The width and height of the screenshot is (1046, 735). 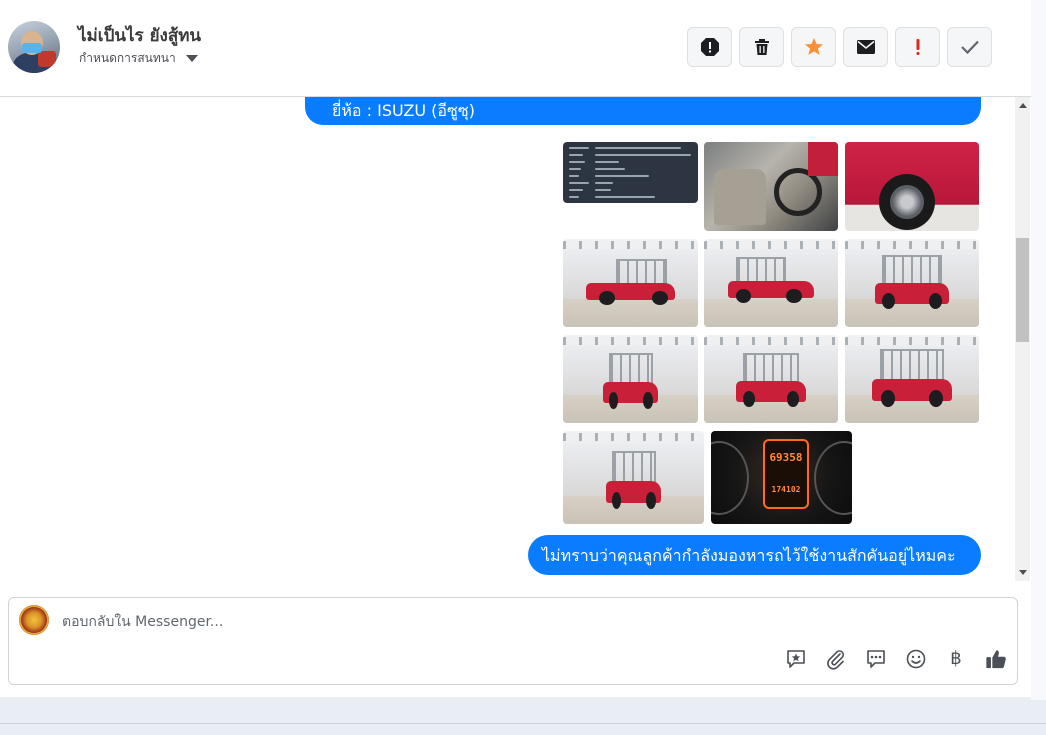 I want to click on odometer-reading: 69358, so click(x=786, y=457).